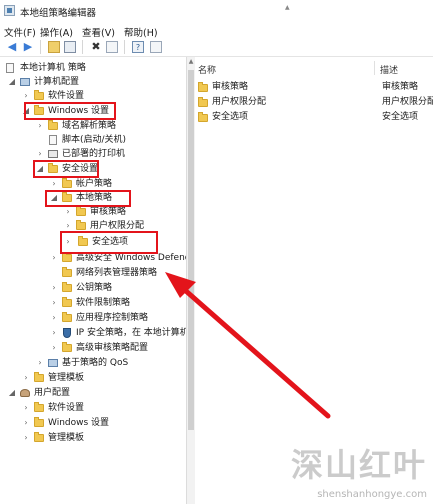 The height and width of the screenshot is (504, 433). I want to click on column-header-name: 名称, so click(207, 69).